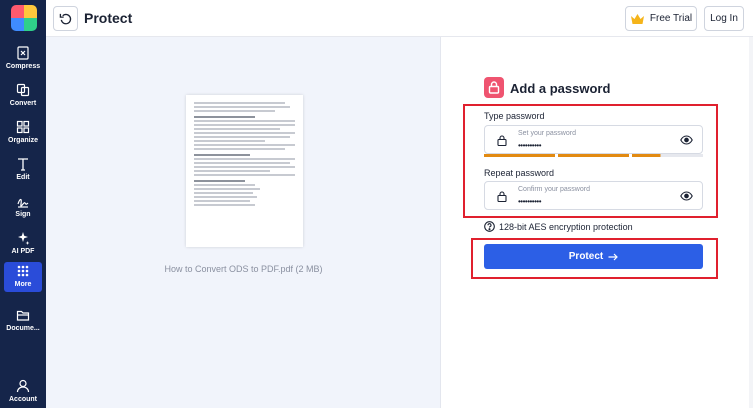  I want to click on arrow-right-icon, so click(613, 256).